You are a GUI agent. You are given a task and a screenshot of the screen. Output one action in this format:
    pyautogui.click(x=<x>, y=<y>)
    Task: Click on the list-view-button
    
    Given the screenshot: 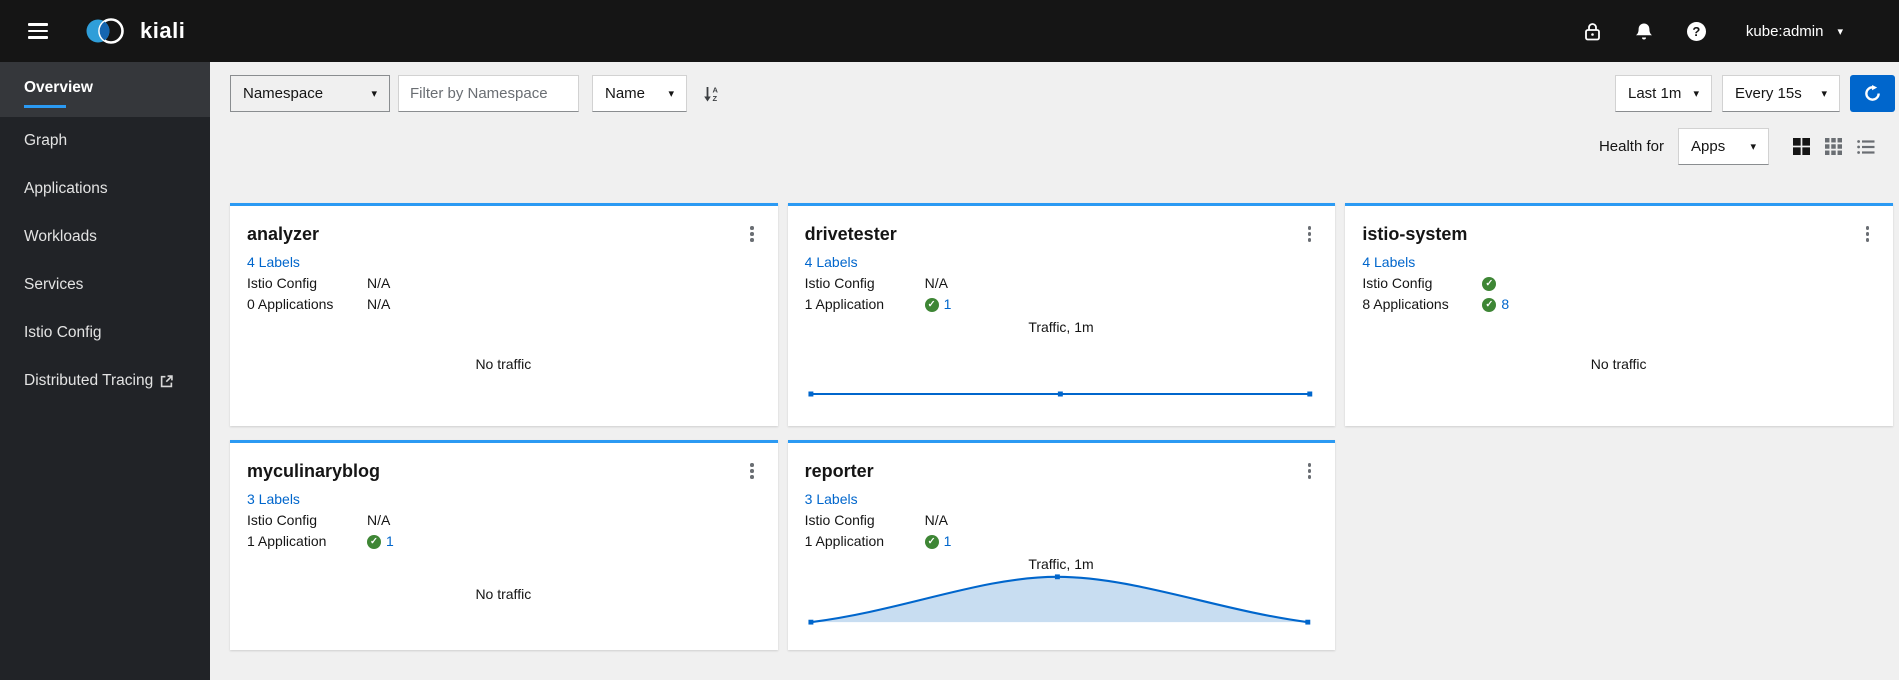 What is the action you would take?
    pyautogui.click(x=1866, y=147)
    